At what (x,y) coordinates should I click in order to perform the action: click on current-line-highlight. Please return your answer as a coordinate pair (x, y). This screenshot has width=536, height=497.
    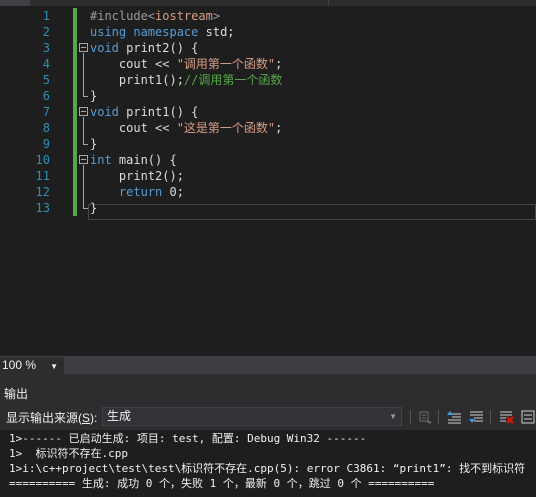
    Looking at the image, I should click on (312, 212).